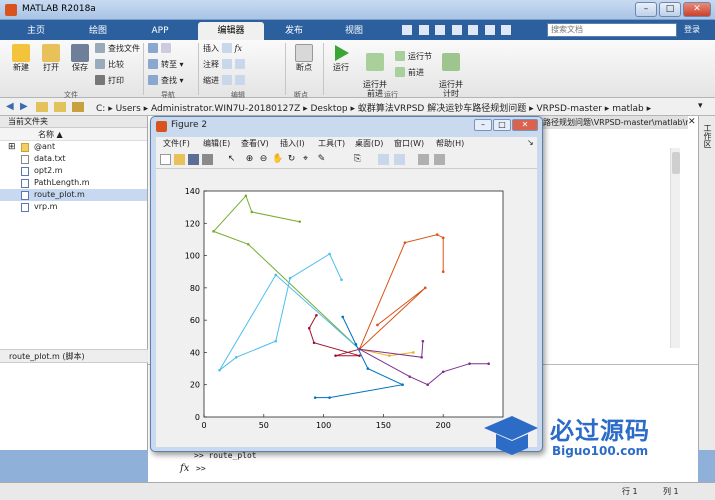 The width and height of the screenshot is (715, 500). I want to click on zoom-out-icon: ⊖, so click(263, 159).